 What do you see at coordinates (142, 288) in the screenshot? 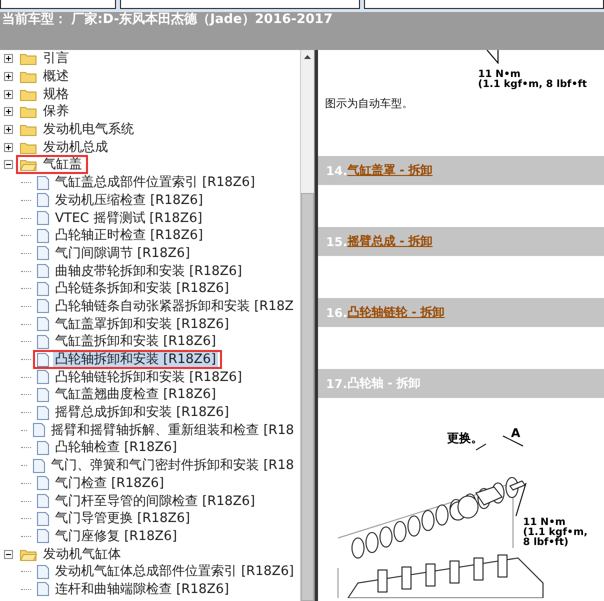
I see `tree-item: 凸轮链条拆卸和安装 [R18Z6]` at bounding box center [142, 288].